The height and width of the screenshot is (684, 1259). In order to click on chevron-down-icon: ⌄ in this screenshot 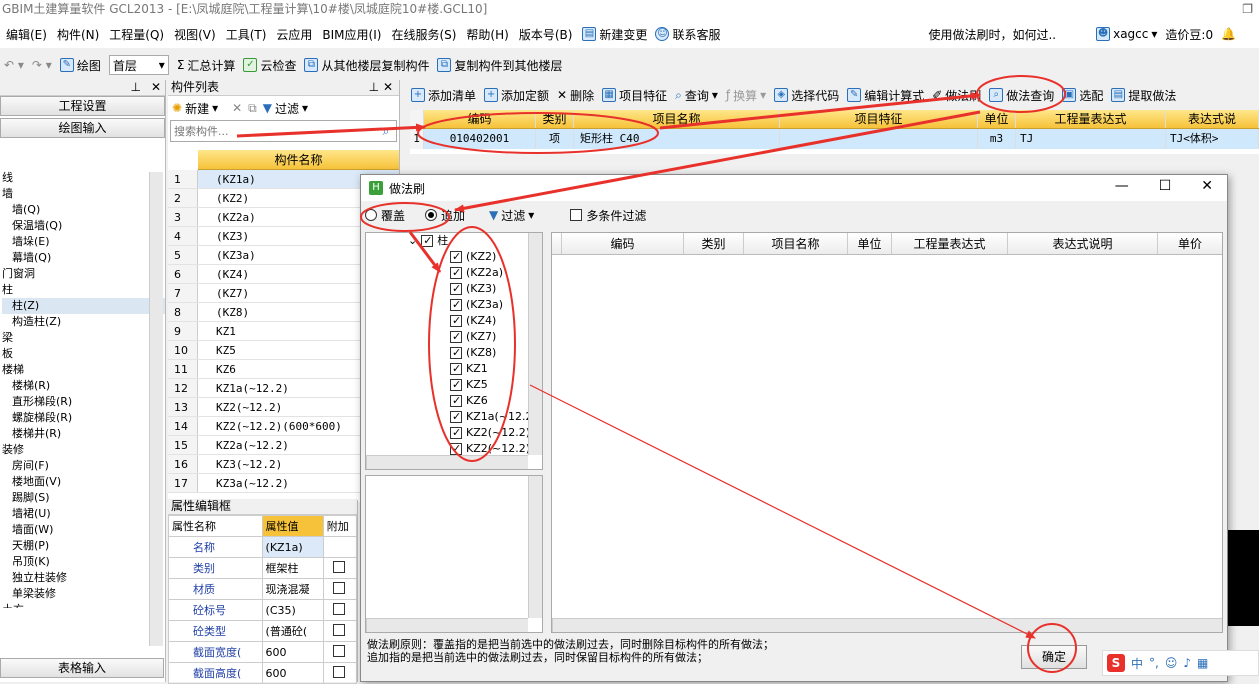, I will do `click(412, 241)`.